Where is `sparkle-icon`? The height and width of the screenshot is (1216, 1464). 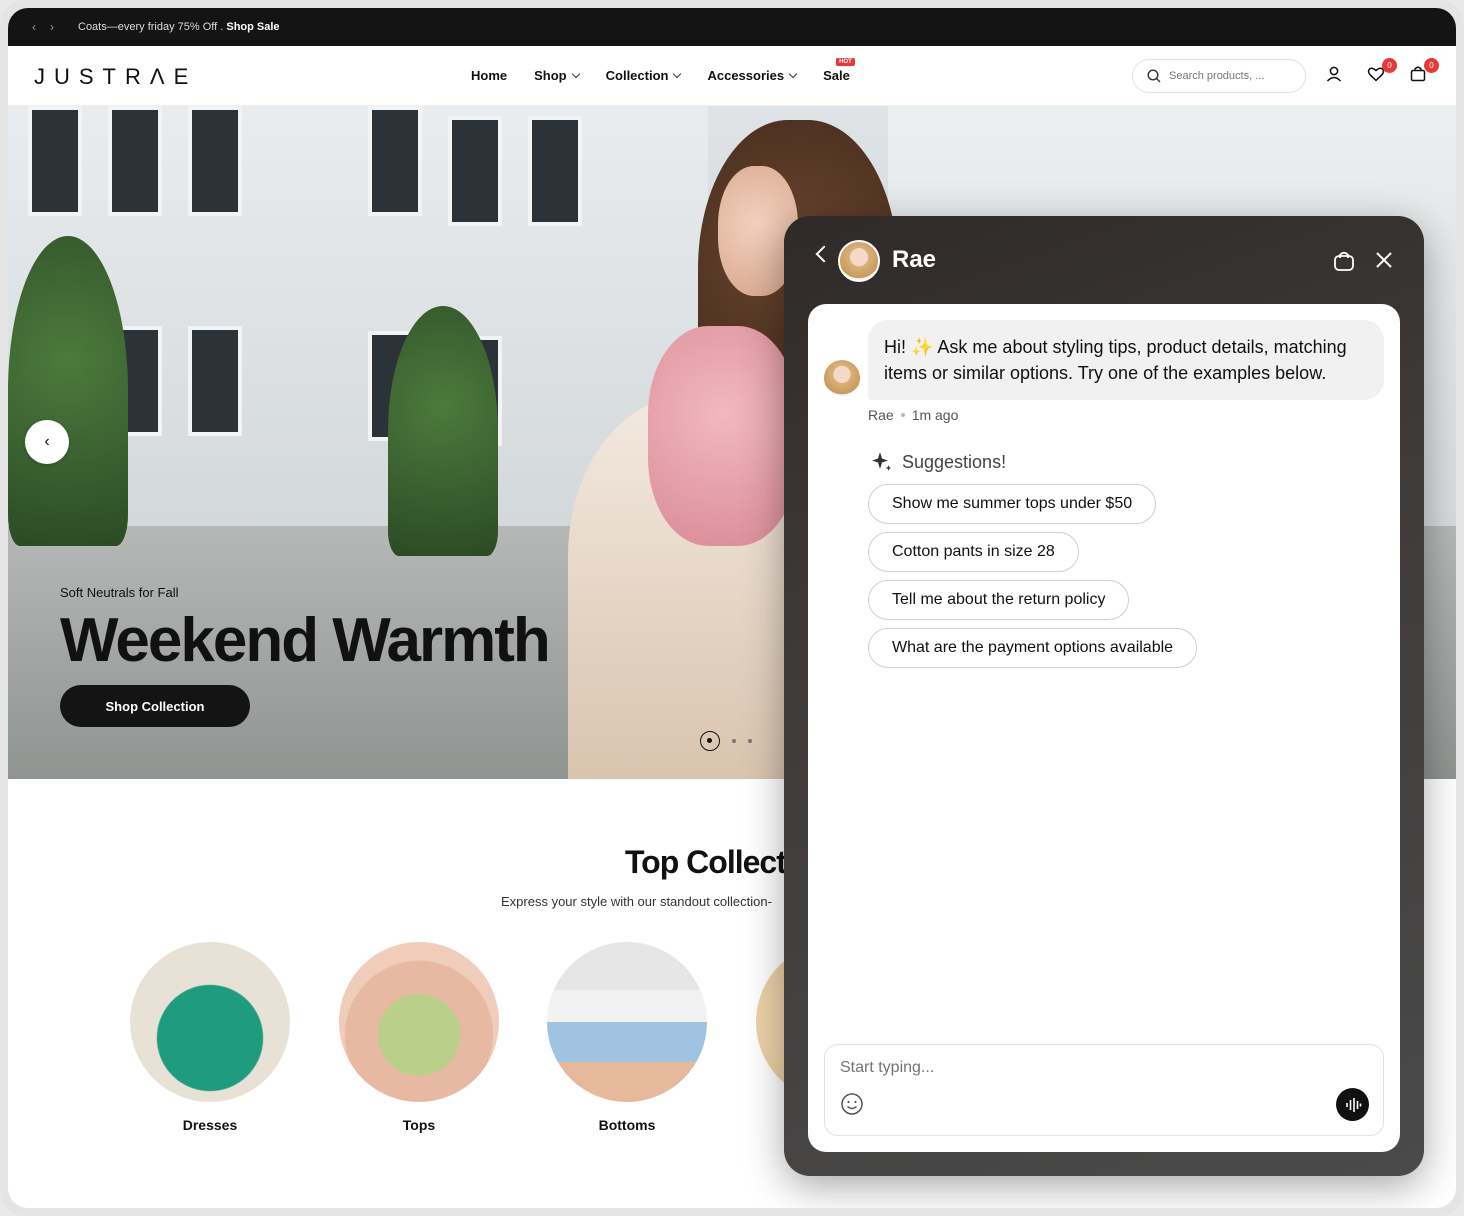 sparkle-icon is located at coordinates (882, 461).